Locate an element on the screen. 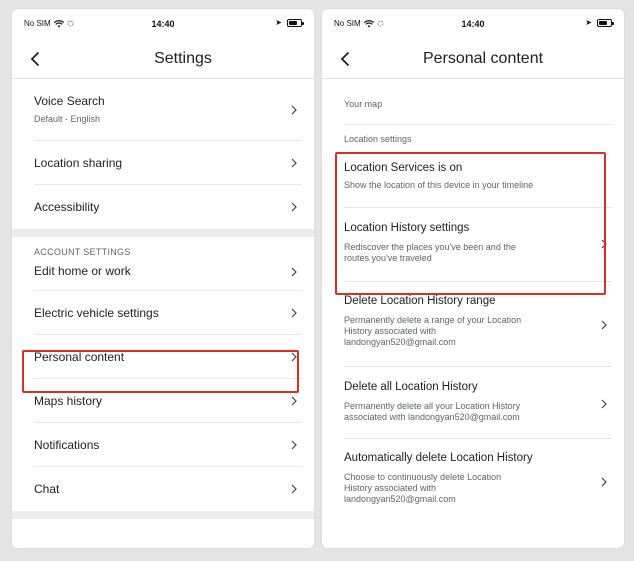  item-title: Delete all Location History is located at coordinates (411, 387).